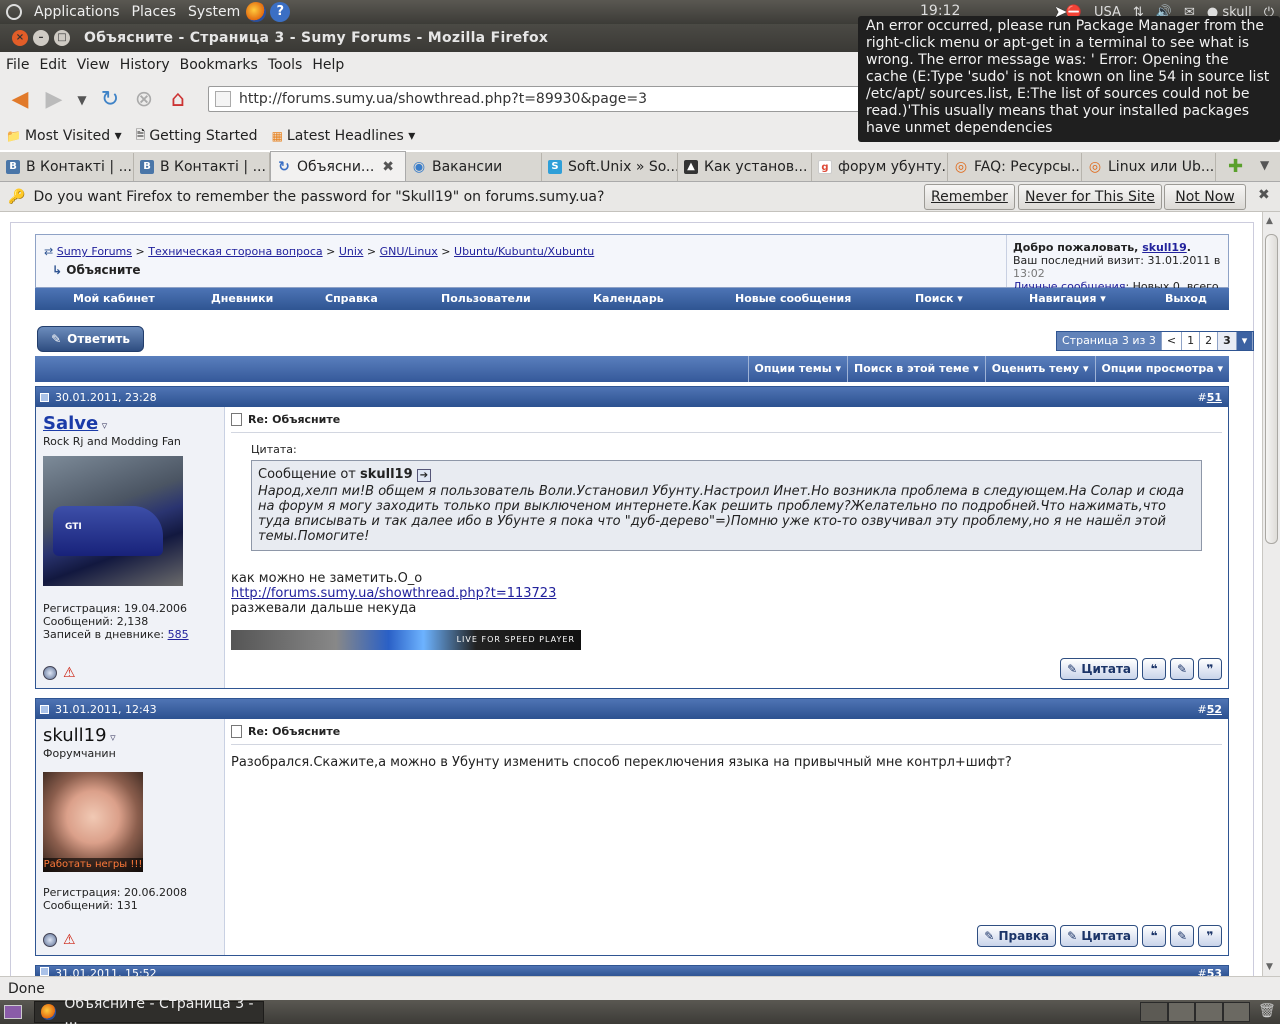 This screenshot has width=1280, height=1024. What do you see at coordinates (242, 298) in the screenshot?
I see `nav-diaries: Дневники` at bounding box center [242, 298].